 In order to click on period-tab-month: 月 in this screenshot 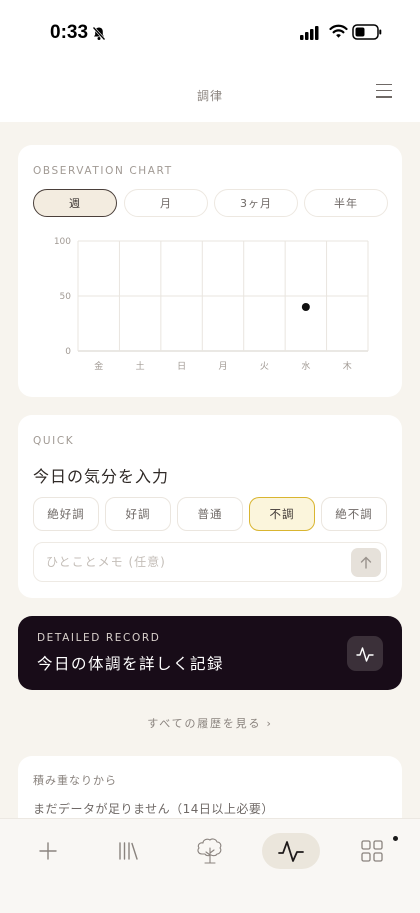, I will do `click(166, 203)`.